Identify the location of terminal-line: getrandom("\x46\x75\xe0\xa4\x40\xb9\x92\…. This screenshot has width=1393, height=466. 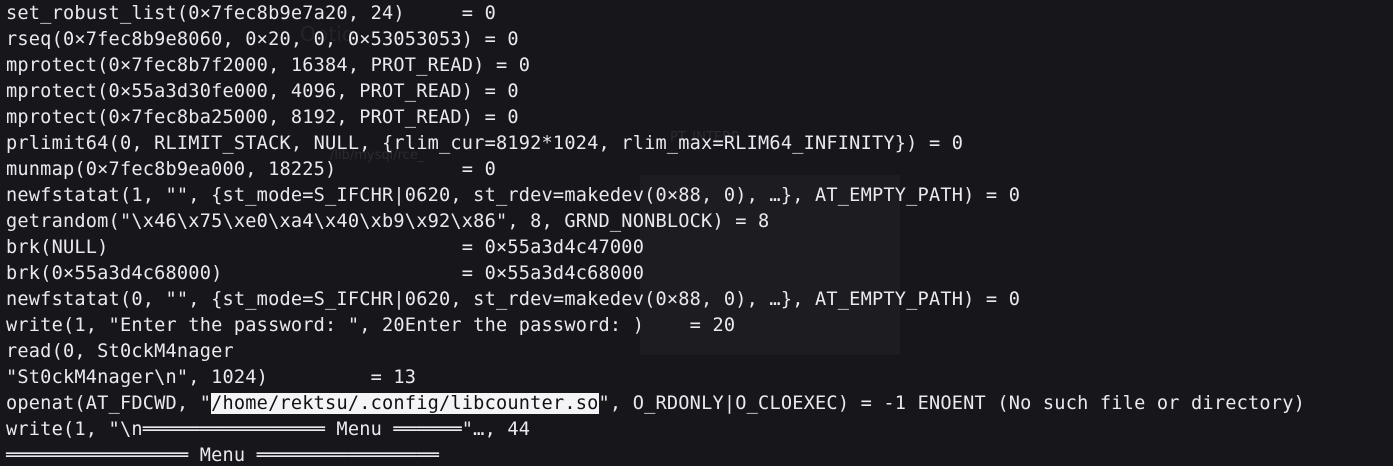
(388, 221).